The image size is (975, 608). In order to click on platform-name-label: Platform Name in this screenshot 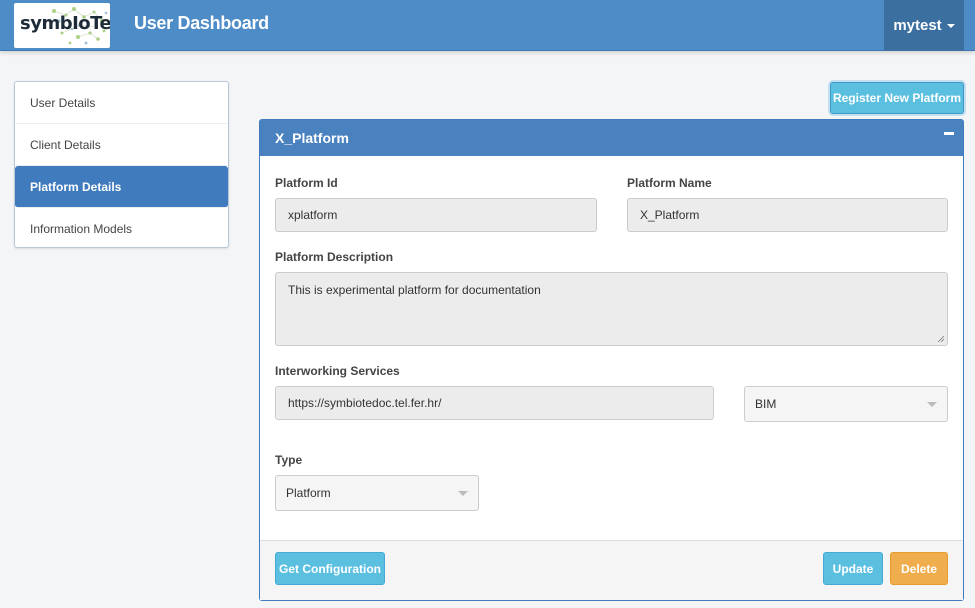, I will do `click(669, 183)`.